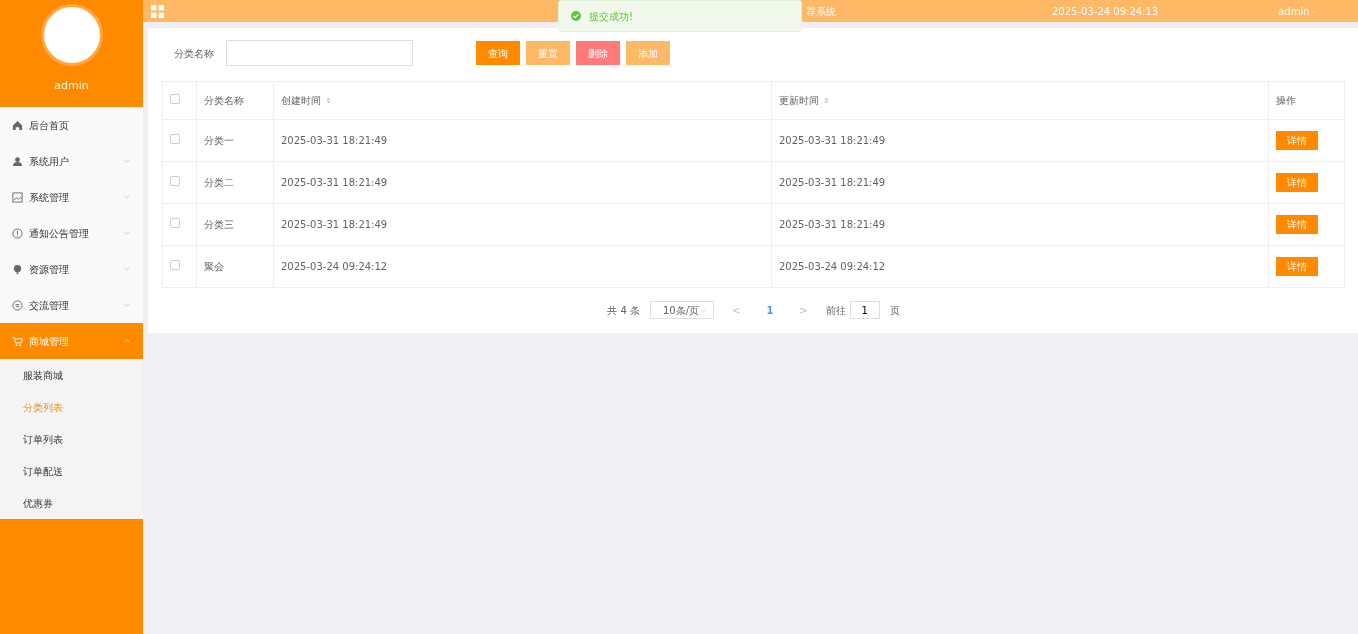  What do you see at coordinates (71, 269) in the screenshot?
I see `menu-item: 资源管理` at bounding box center [71, 269].